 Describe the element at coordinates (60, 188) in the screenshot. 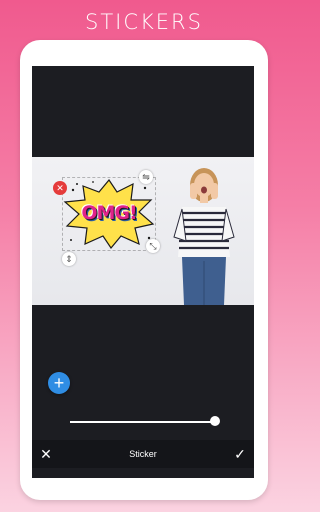

I see `delete-sticker-icon: ✕` at that location.